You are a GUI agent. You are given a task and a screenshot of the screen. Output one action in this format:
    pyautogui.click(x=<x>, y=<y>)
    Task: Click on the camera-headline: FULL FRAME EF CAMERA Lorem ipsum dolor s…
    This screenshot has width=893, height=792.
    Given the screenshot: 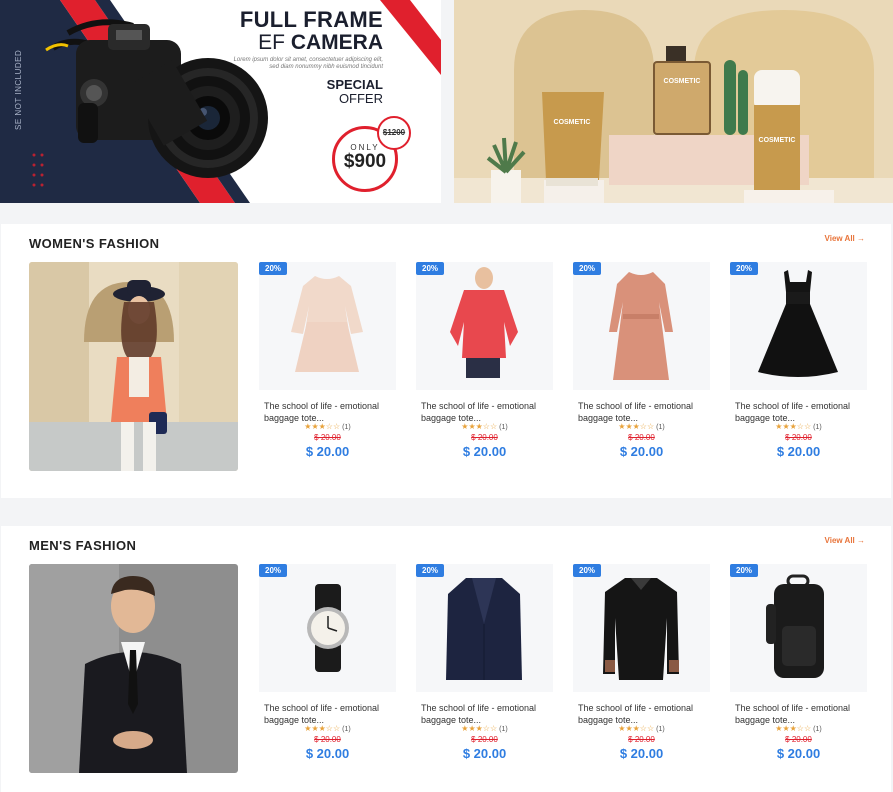 What is the action you would take?
    pyautogui.click(x=303, y=57)
    